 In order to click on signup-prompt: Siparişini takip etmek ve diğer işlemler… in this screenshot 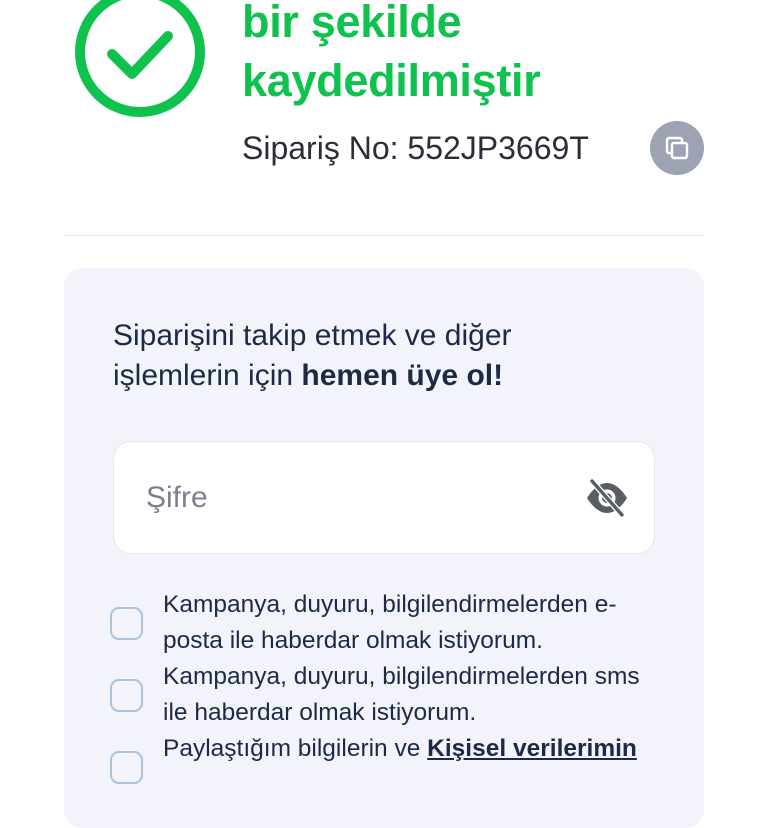, I will do `click(373, 356)`.